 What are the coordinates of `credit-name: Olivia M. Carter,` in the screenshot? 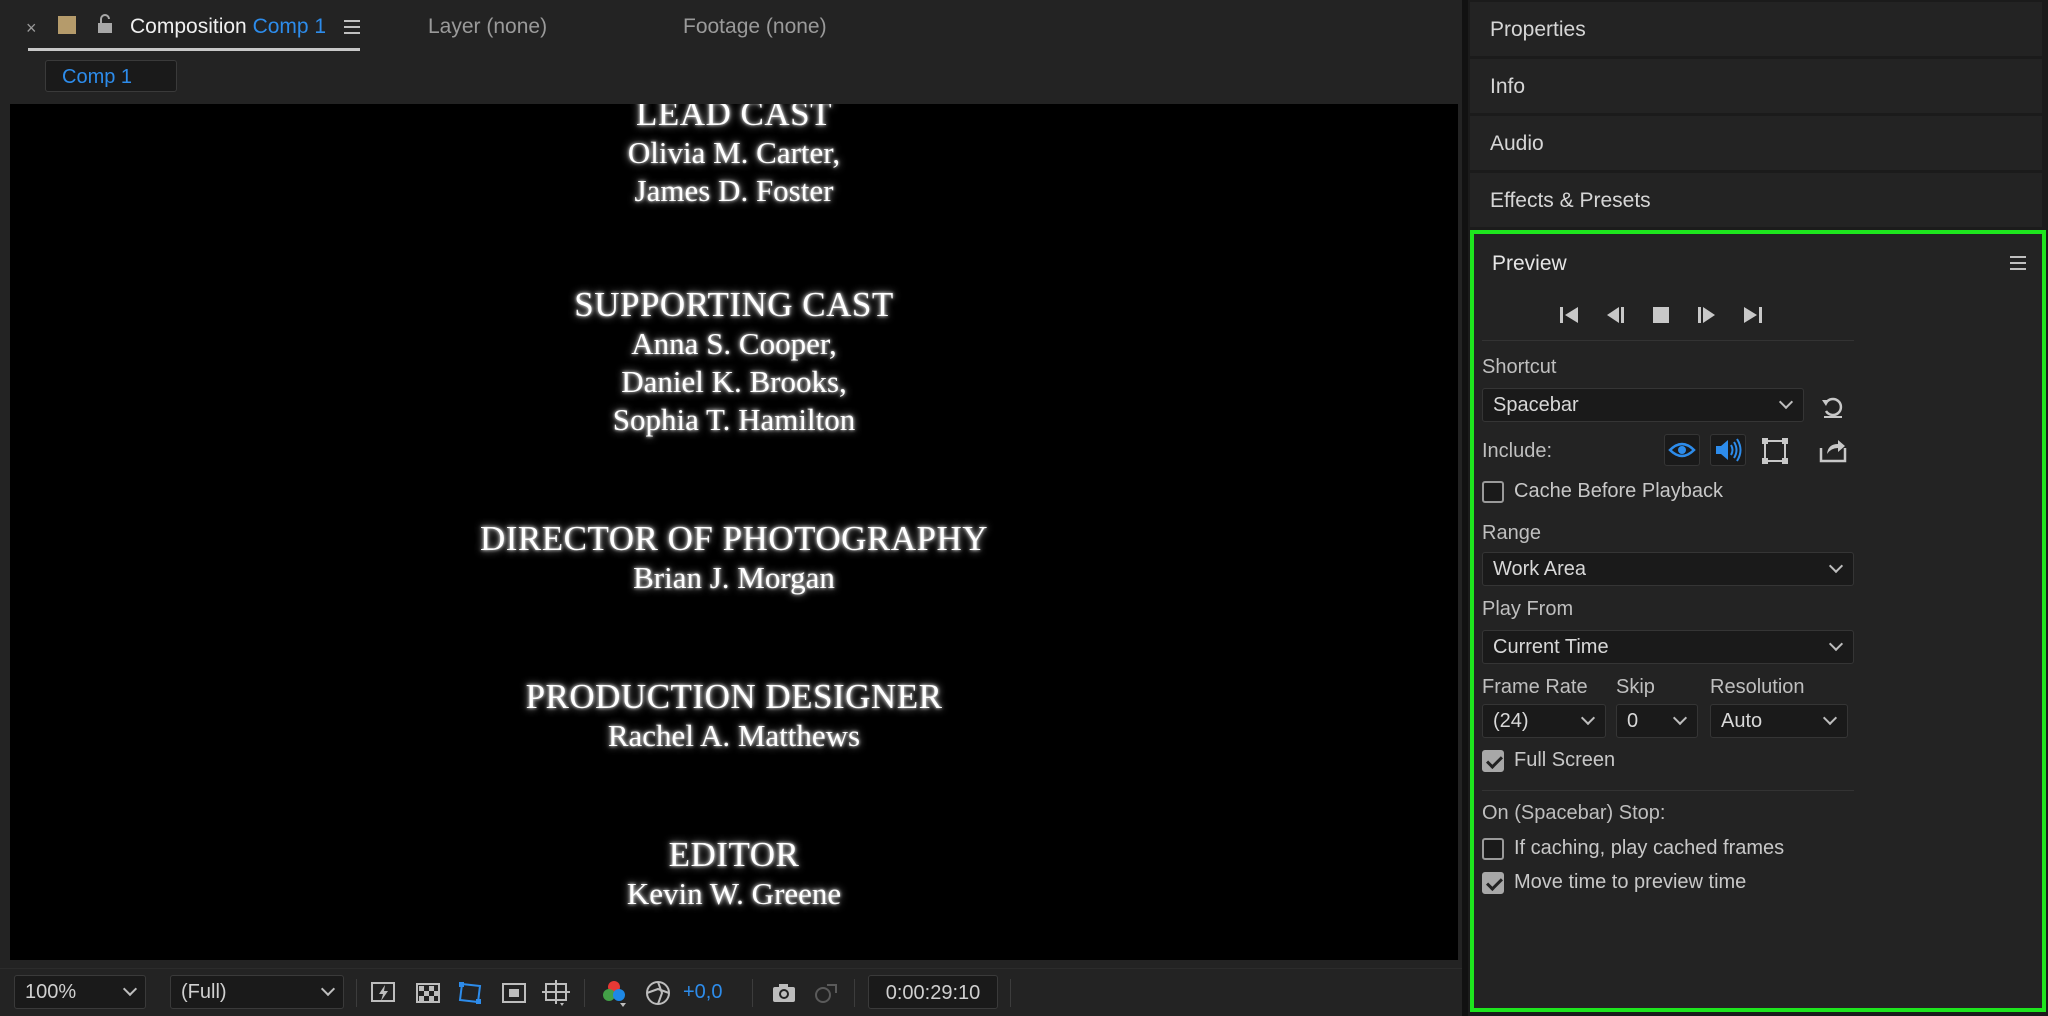 It's located at (734, 152).